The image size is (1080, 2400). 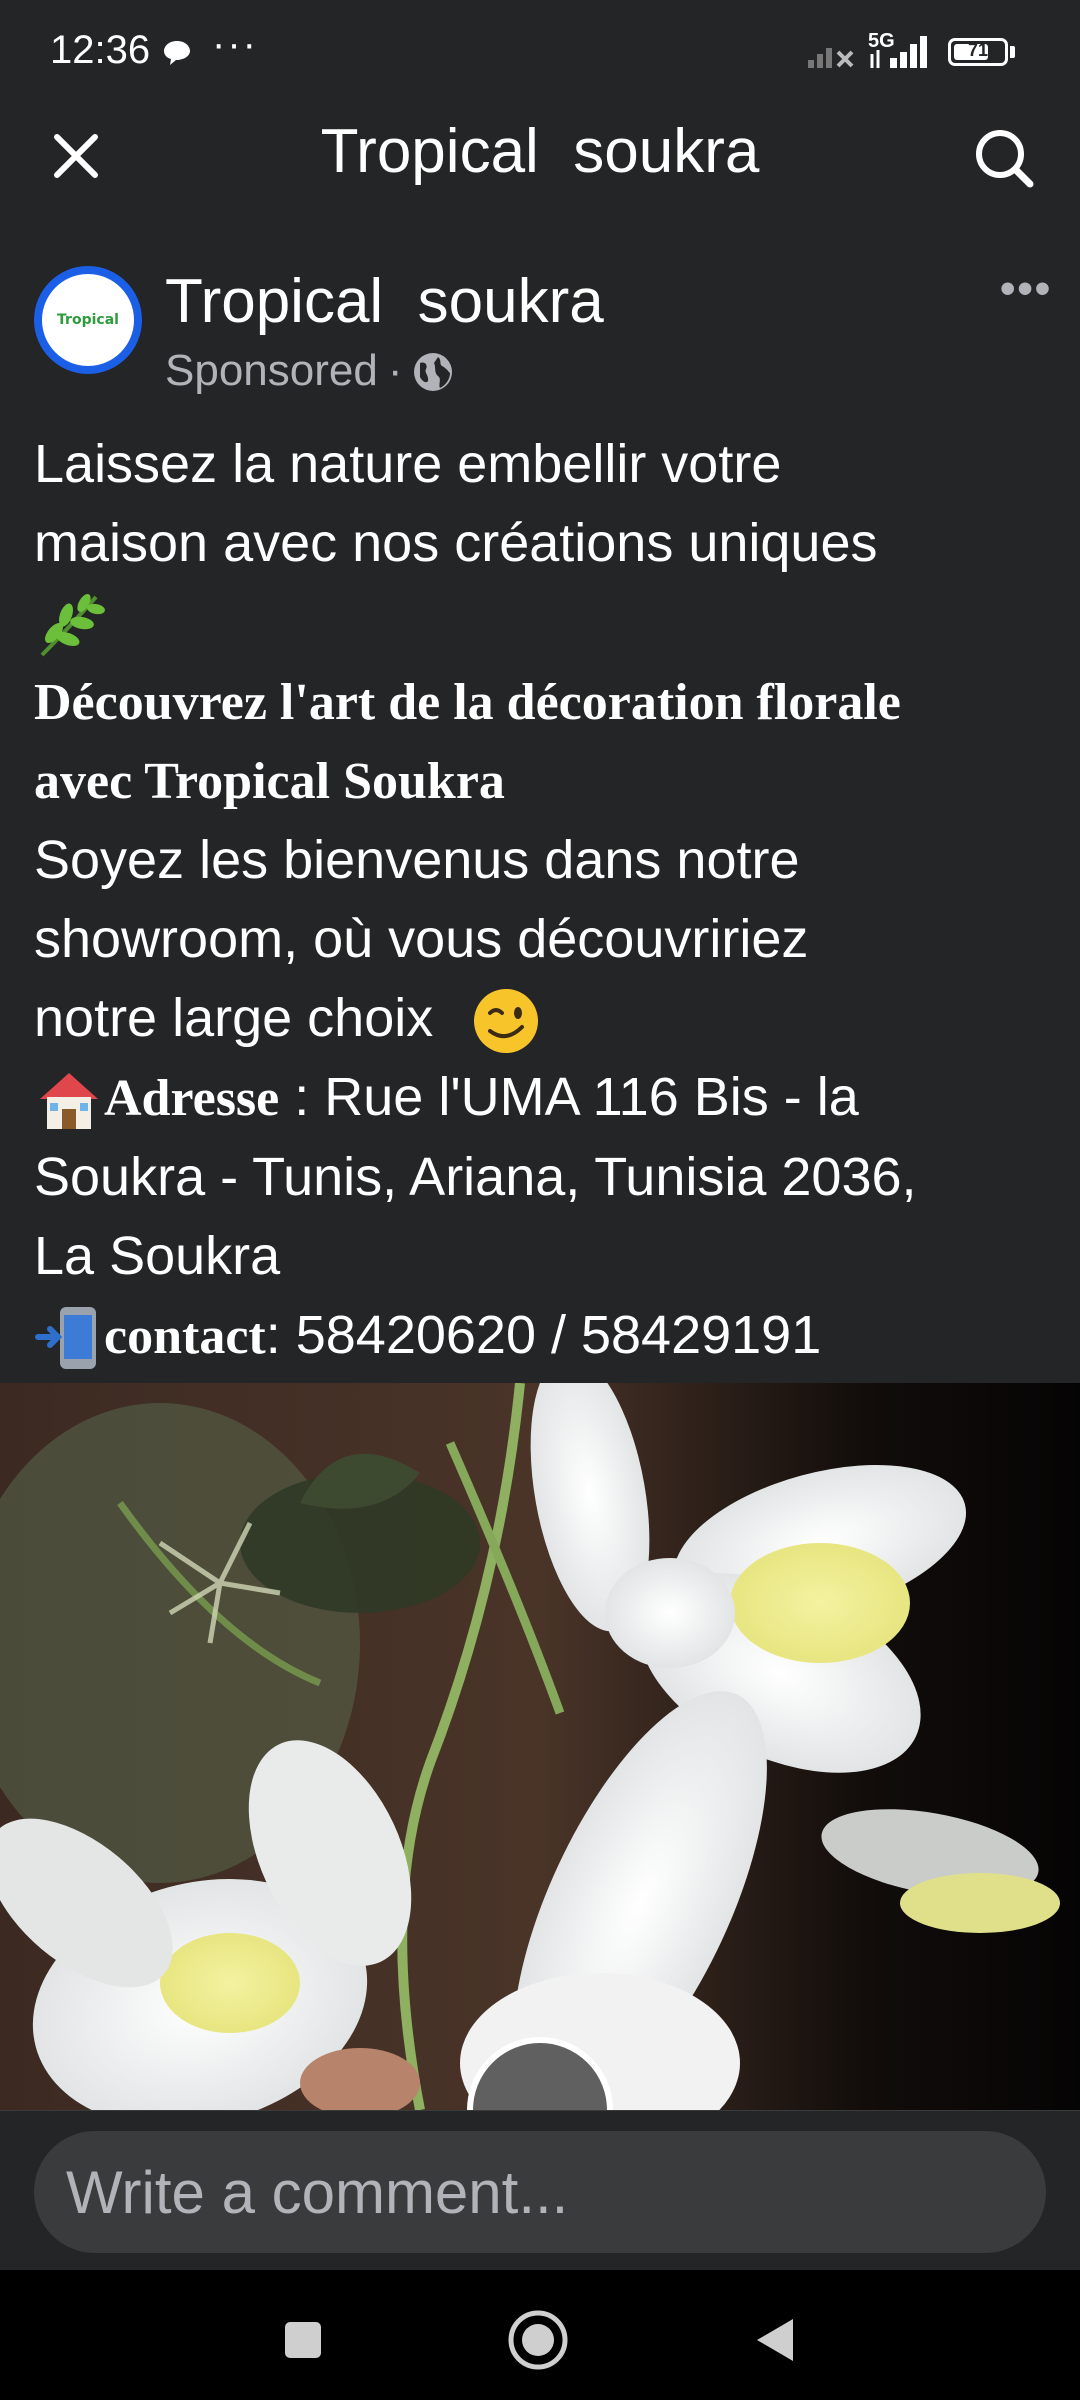 I want to click on winking-face-icon, so click(x=506, y=1021).